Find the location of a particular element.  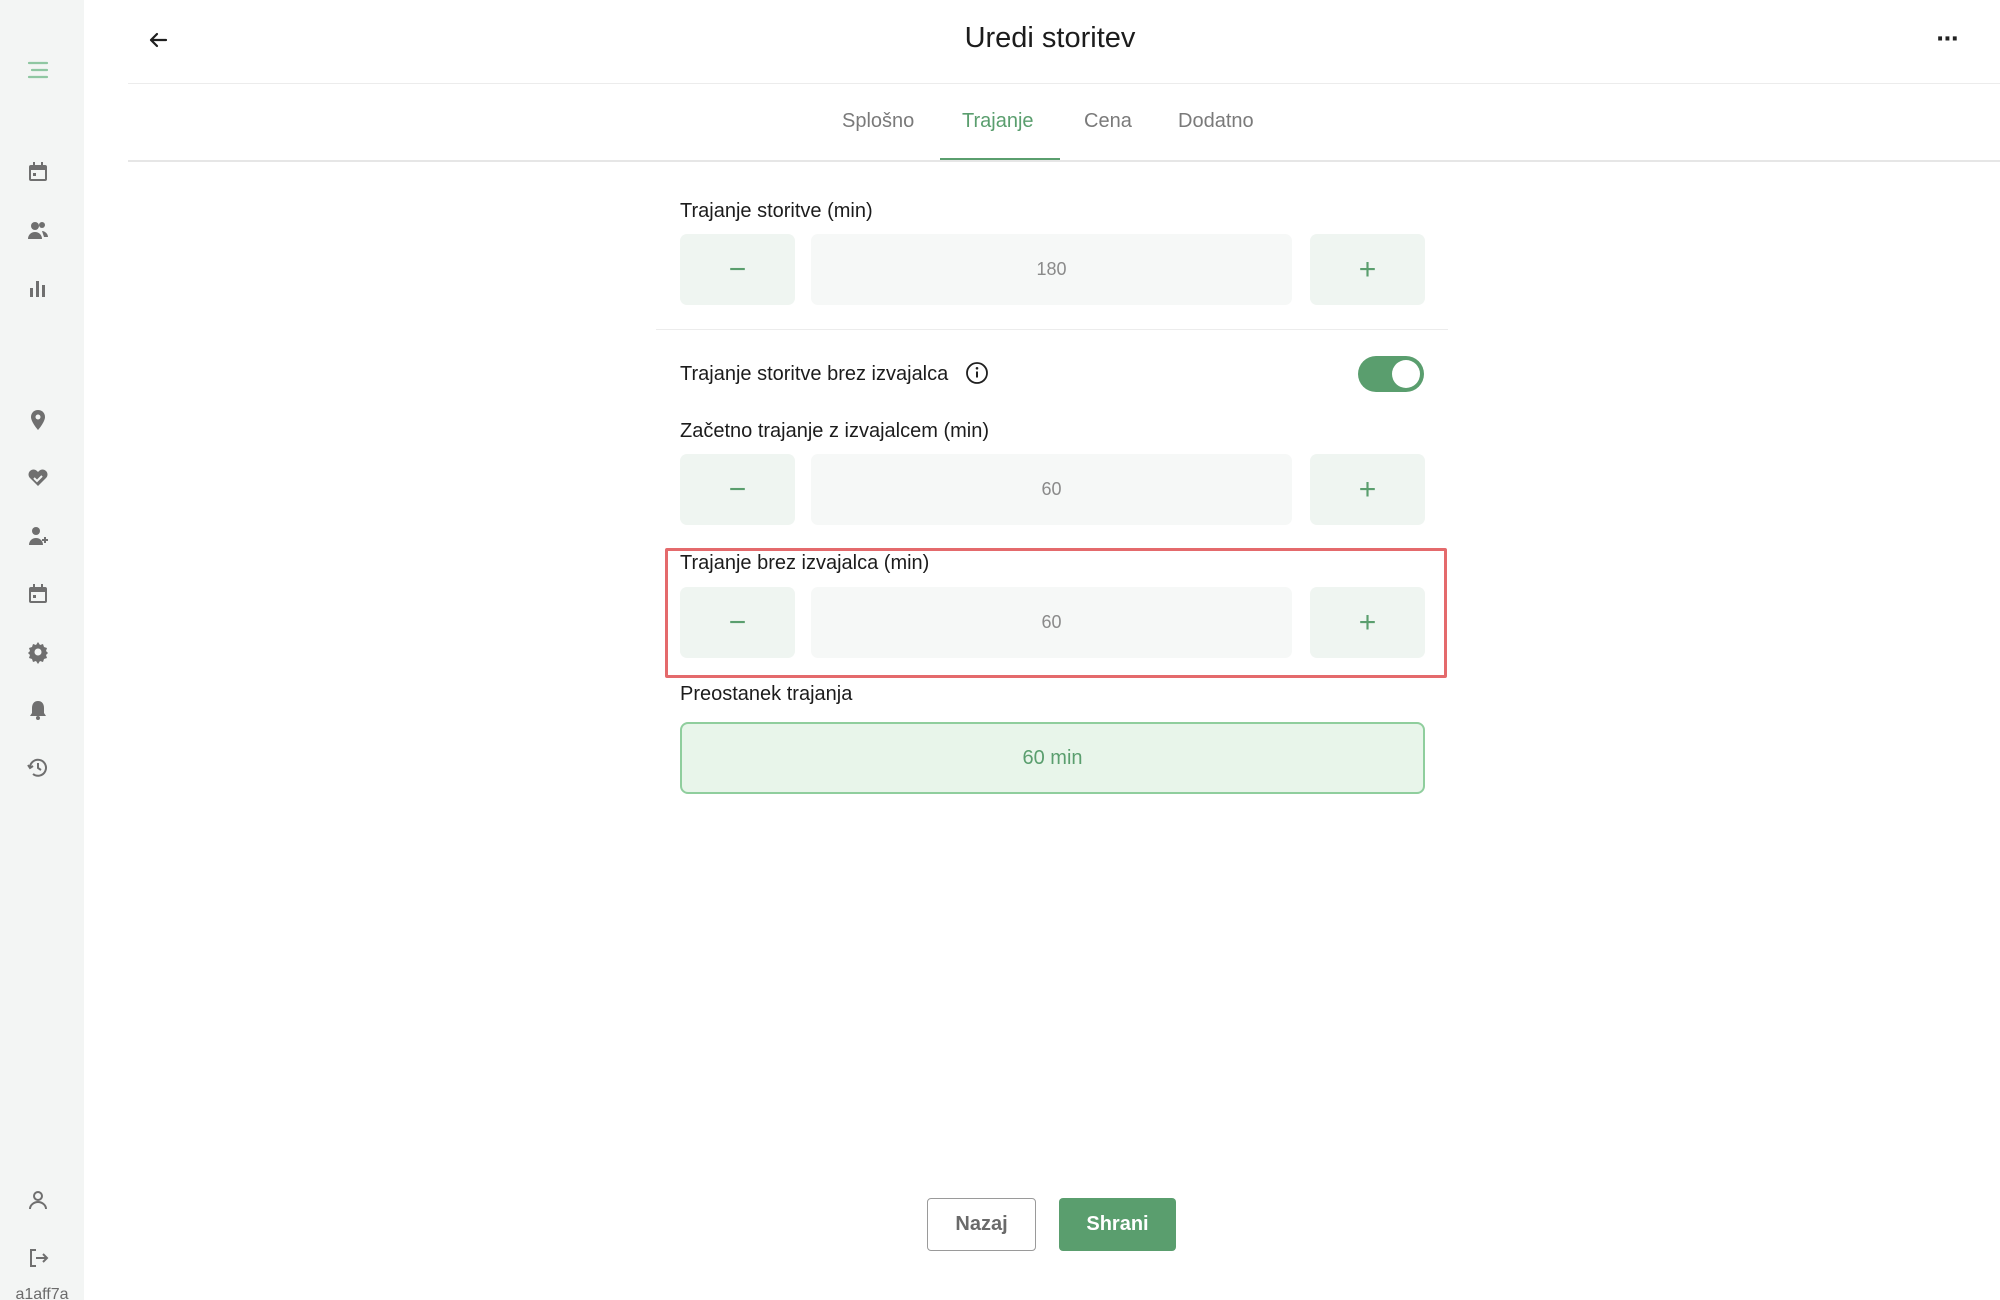

service-duration-decrement-button: − is located at coordinates (737, 269).